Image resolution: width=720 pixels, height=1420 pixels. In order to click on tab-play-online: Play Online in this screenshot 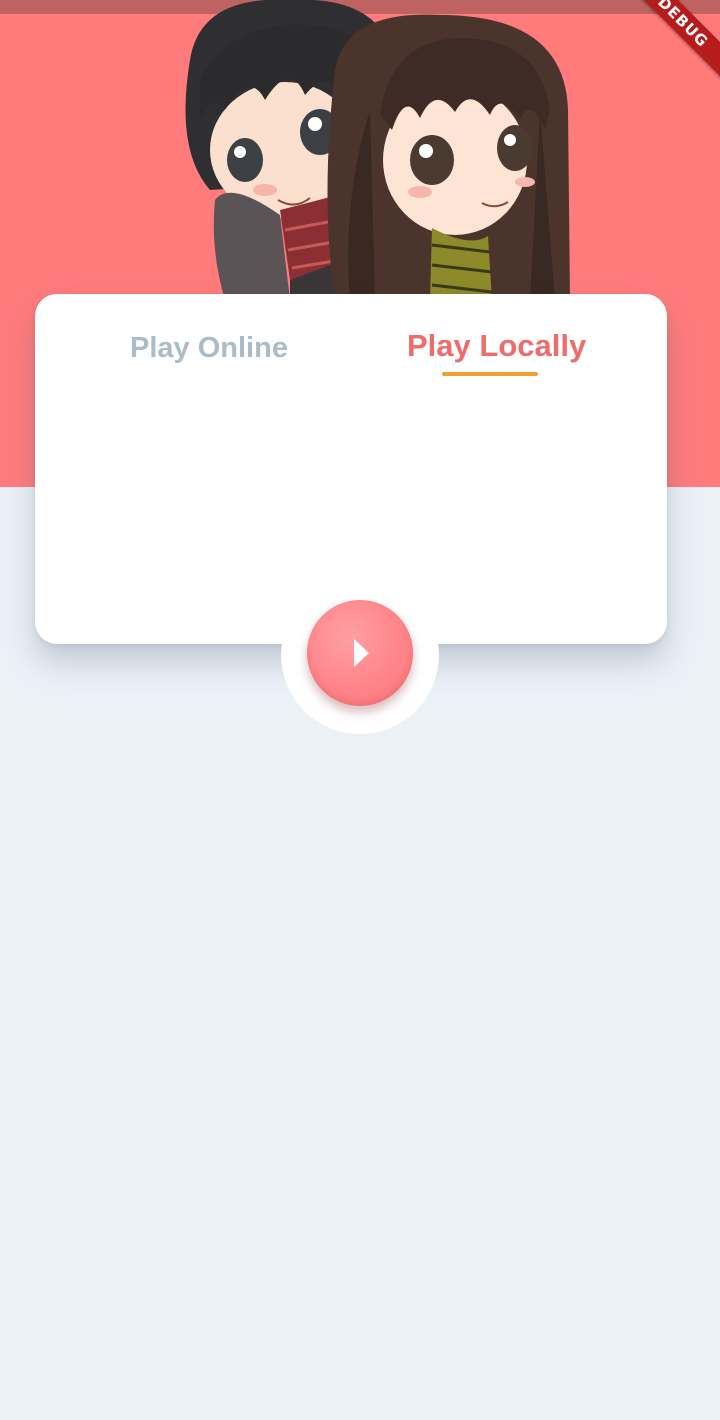, I will do `click(209, 348)`.